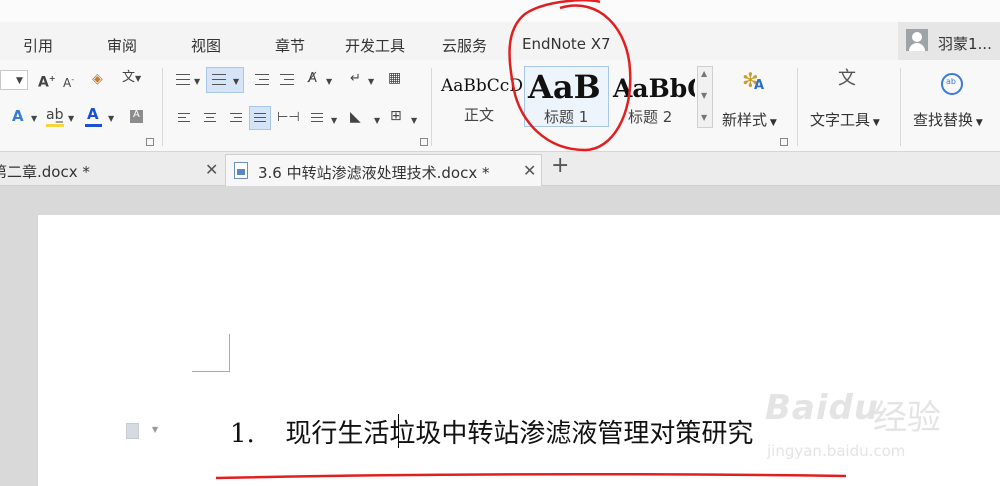 Image resolution: width=1000 pixels, height=486 pixels. Describe the element at coordinates (93, 125) in the screenshot. I see `font-color-bar` at that location.